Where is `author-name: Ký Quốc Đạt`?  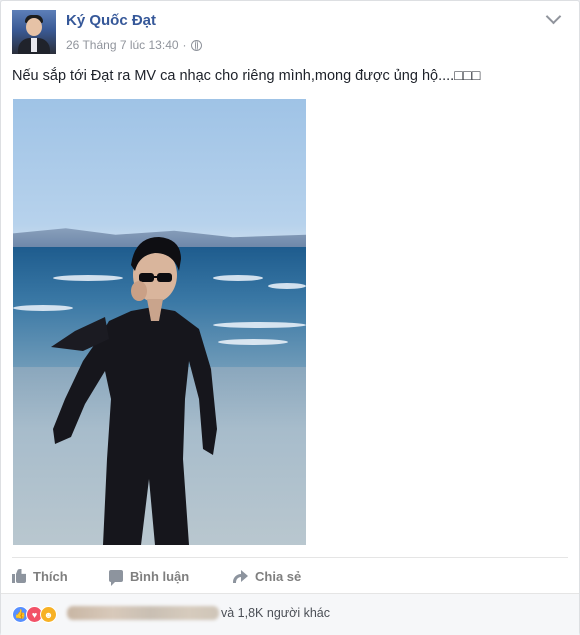
author-name: Ký Quốc Đạt is located at coordinates (111, 20).